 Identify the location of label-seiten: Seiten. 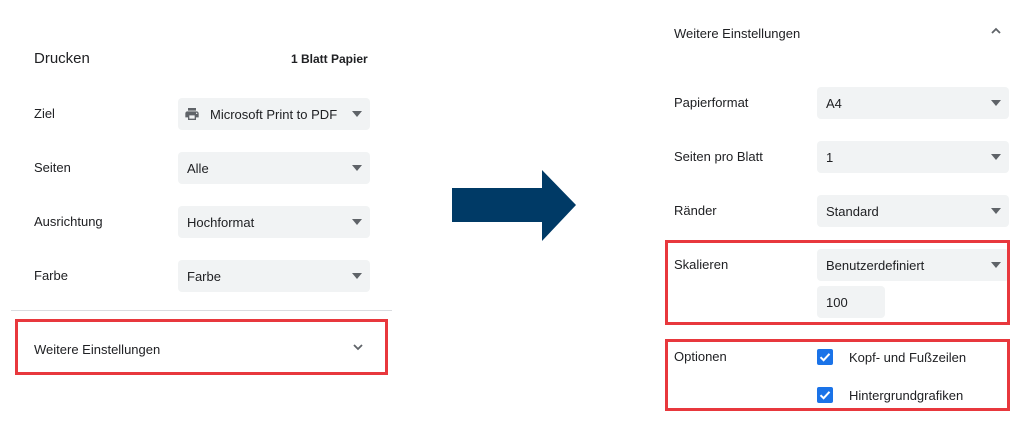
(52, 167).